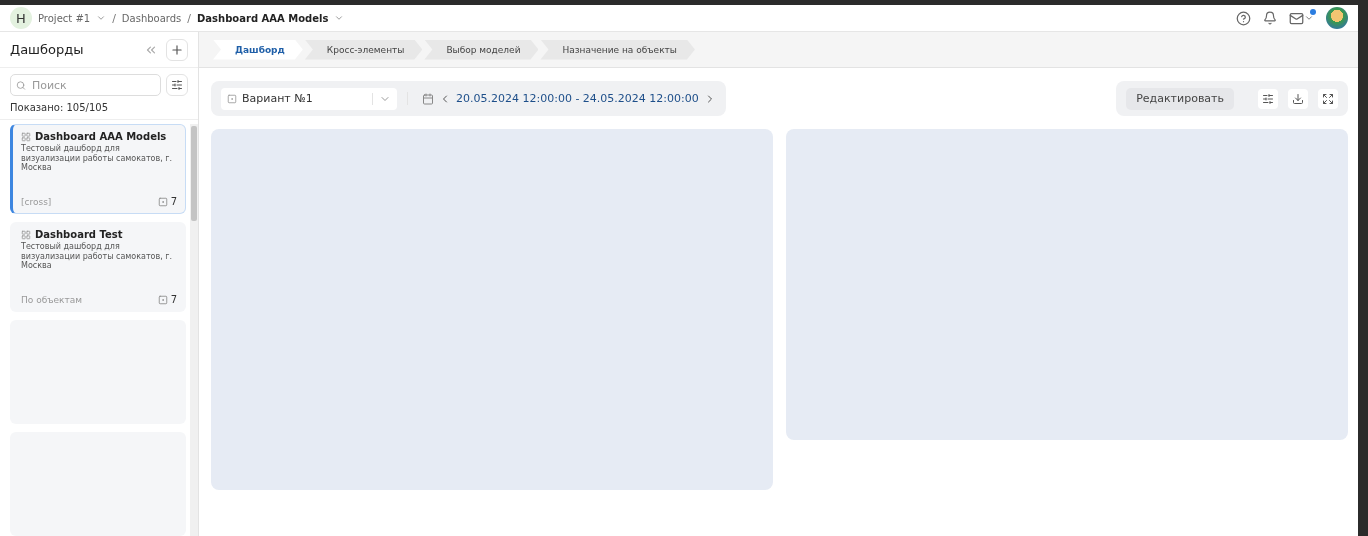 This screenshot has height=536, width=1368. I want to click on download-button, so click(1298, 98).